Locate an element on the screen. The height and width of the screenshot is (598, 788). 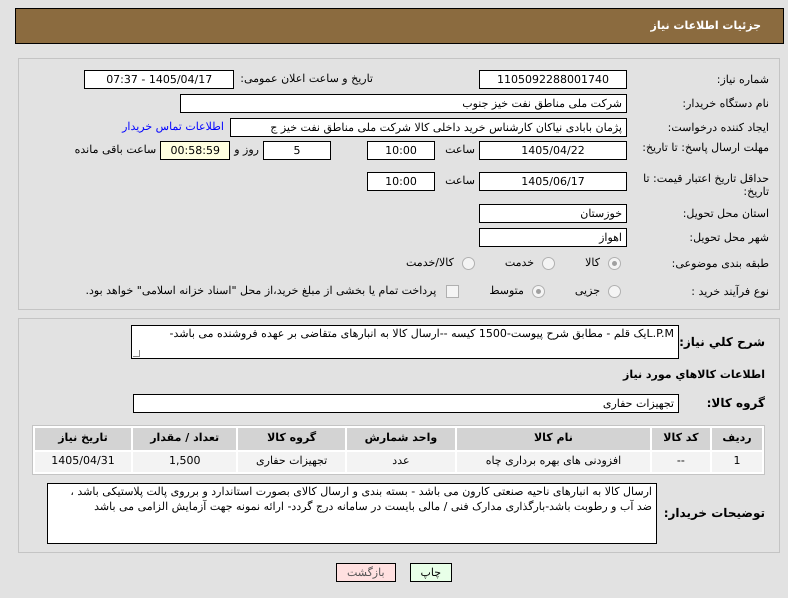
page-title: جزئیات اطلاعات نیاز is located at coordinates (705, 26).